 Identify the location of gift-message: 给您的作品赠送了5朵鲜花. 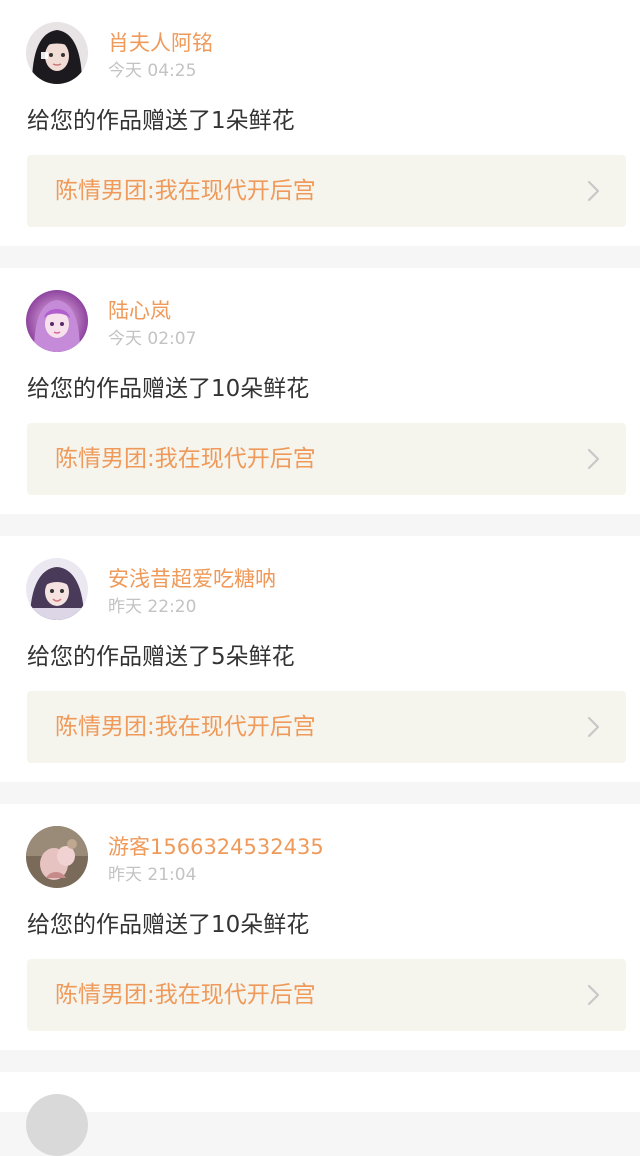
(161, 657).